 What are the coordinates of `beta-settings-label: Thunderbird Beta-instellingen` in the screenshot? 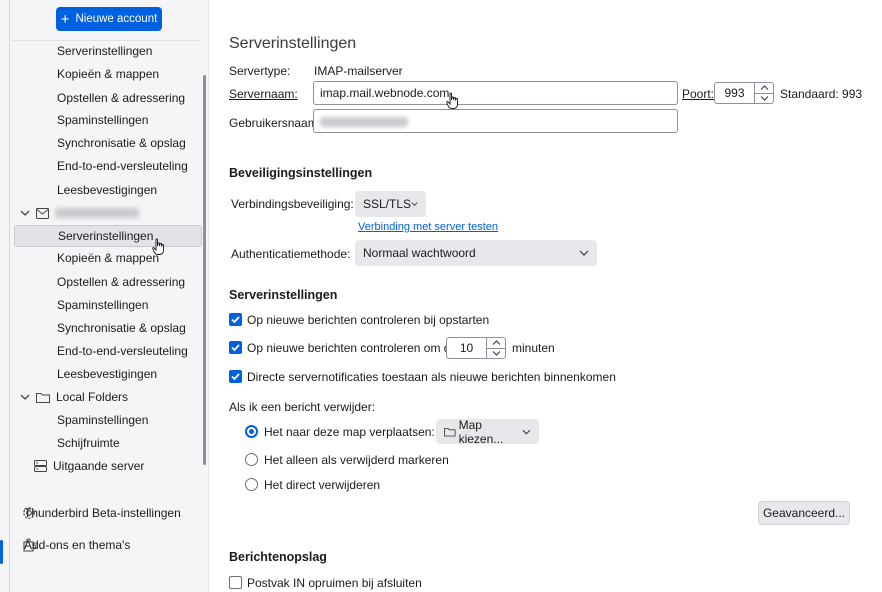 It's located at (102, 513).